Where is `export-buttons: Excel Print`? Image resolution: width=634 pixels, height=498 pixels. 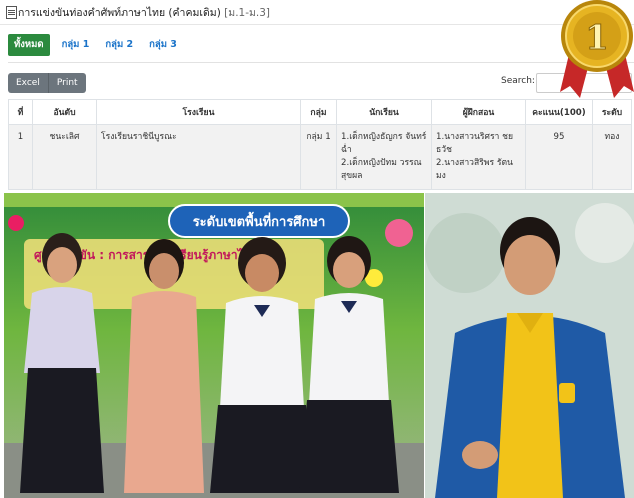
export-buttons: Excel Print is located at coordinates (47, 83).